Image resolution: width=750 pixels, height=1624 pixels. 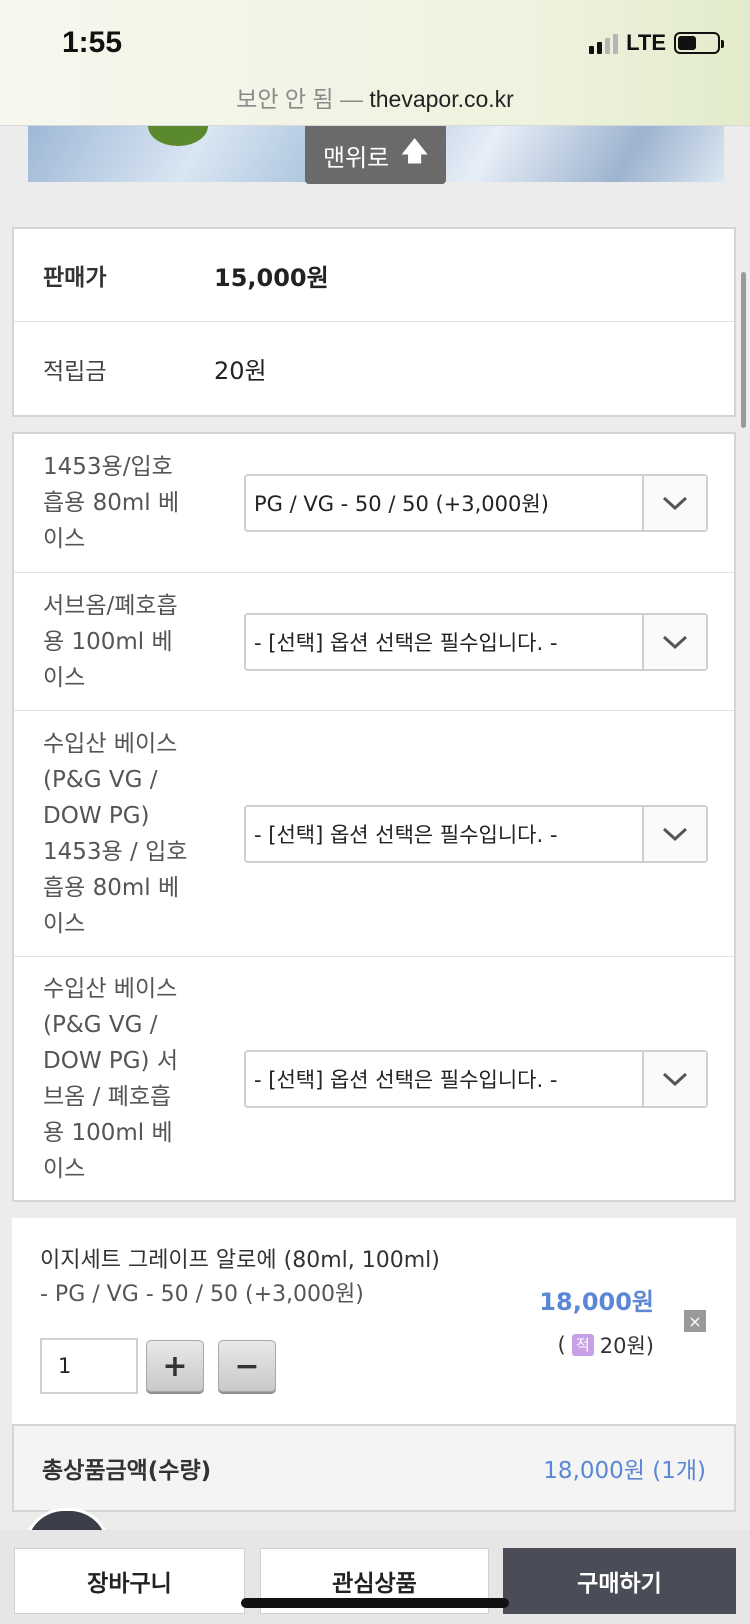 What do you see at coordinates (75, 278) in the screenshot?
I see `sale-price-label: 판매가` at bounding box center [75, 278].